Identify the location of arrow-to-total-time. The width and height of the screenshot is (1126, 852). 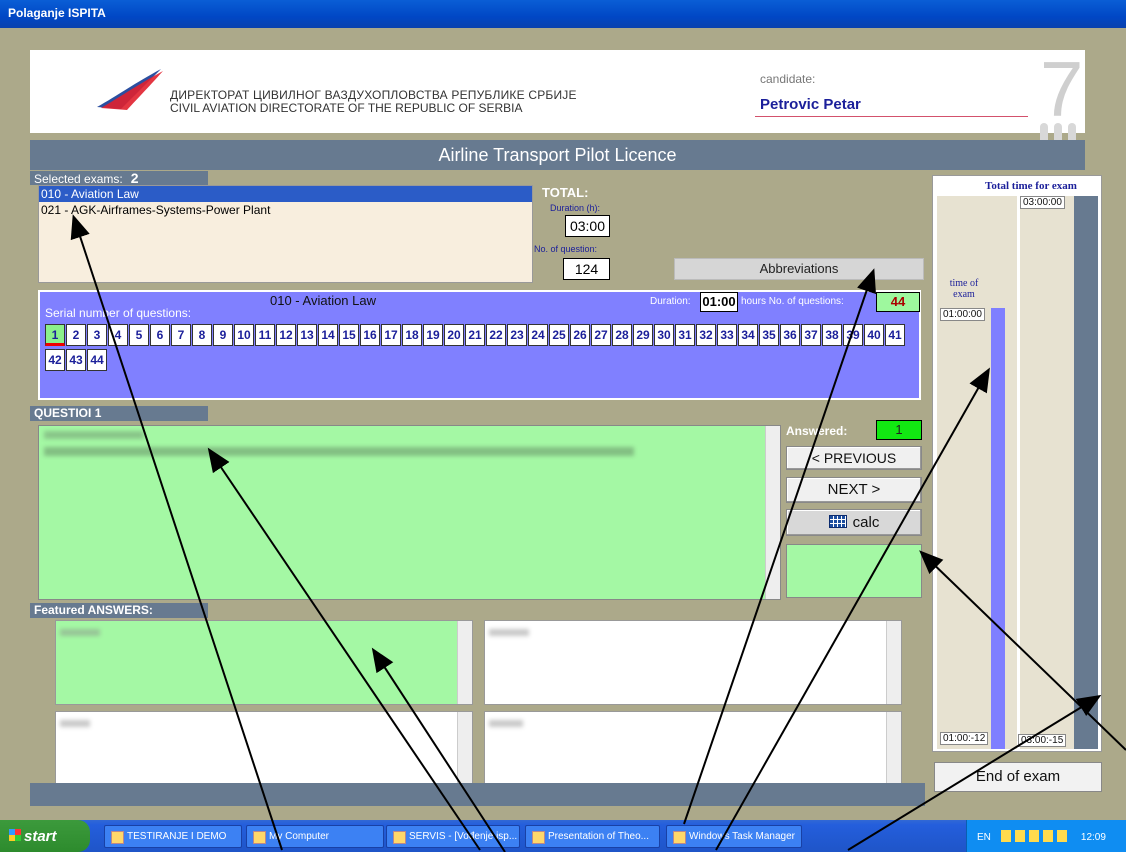
(974, 772).